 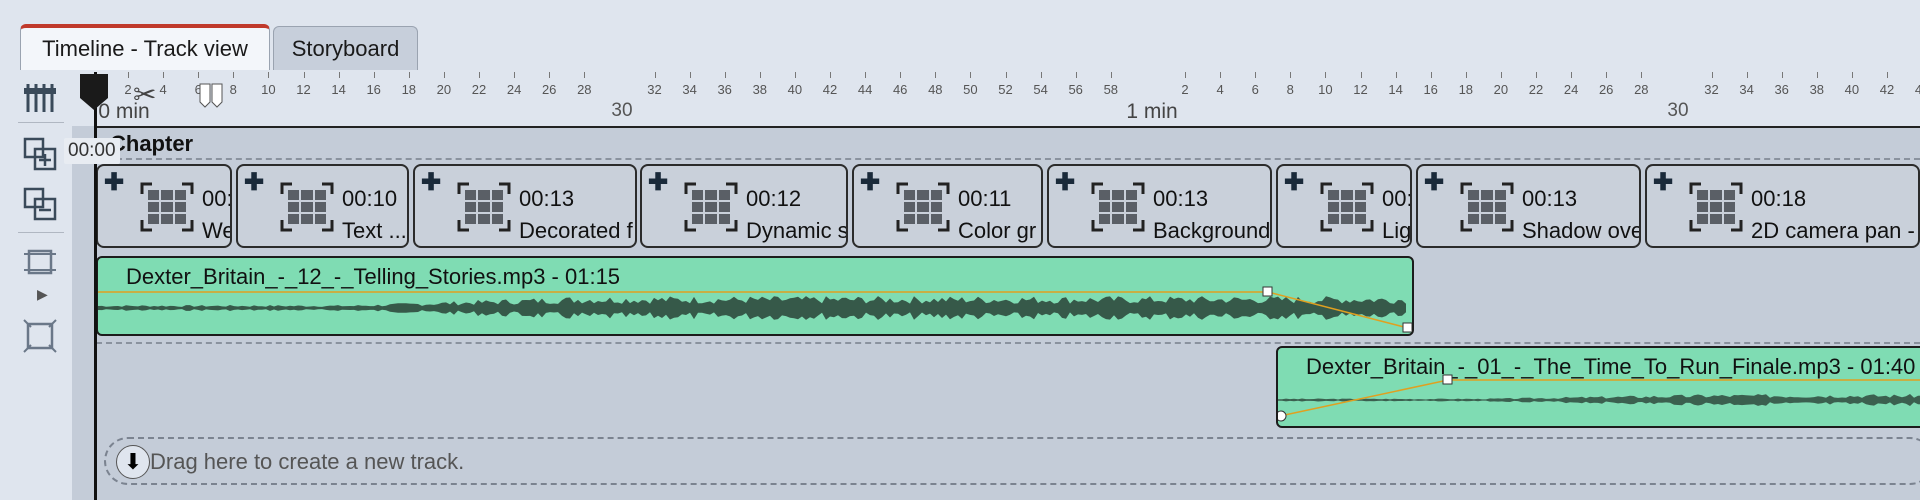 What do you see at coordinates (133, 462) in the screenshot?
I see `down-arrow-icon: ⬇` at bounding box center [133, 462].